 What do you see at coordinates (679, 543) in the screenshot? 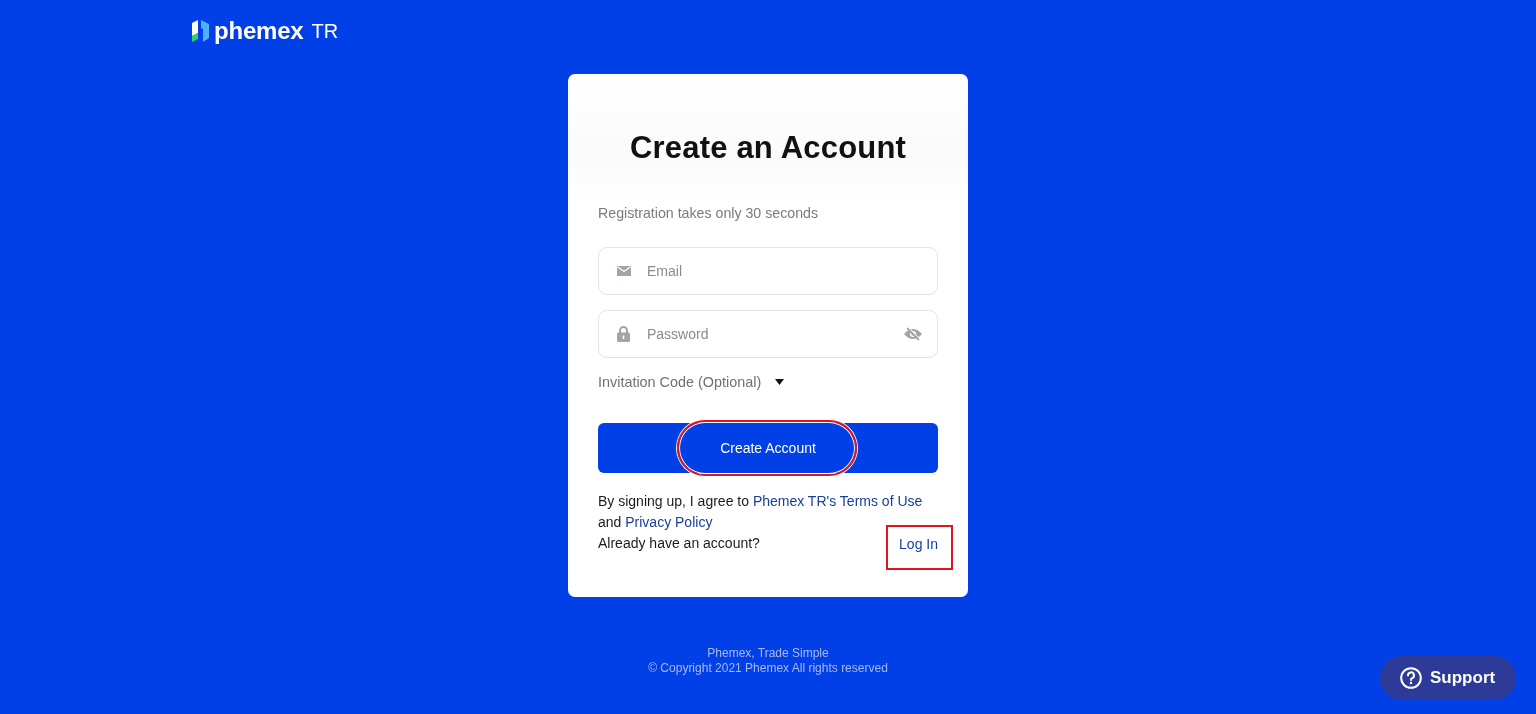
I see `login-prompt: Already have an account?` at bounding box center [679, 543].